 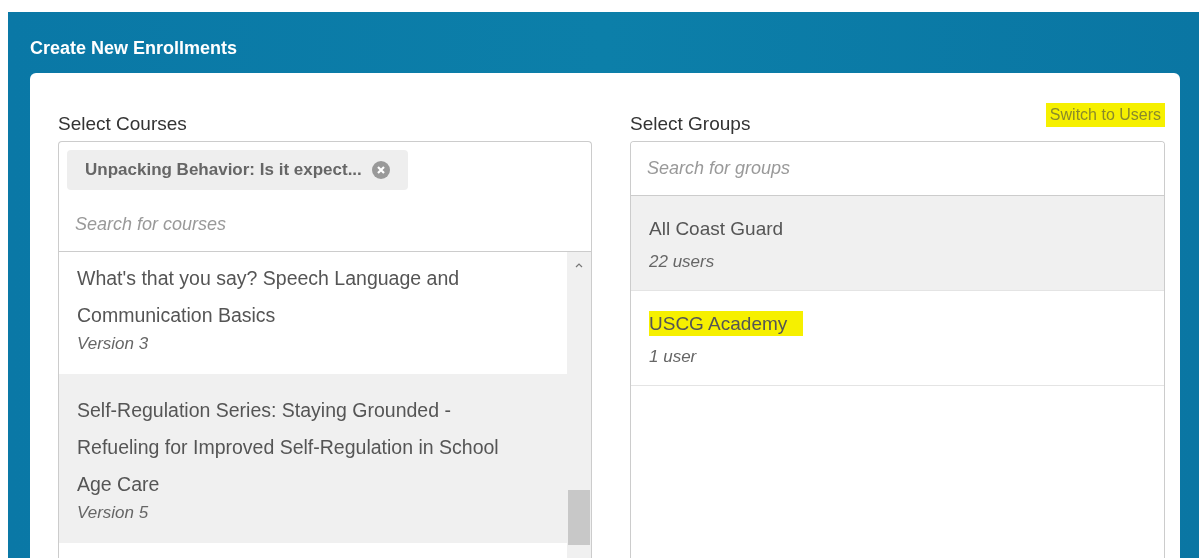 I want to click on dialog-title: Create New Enrollments, so click(x=134, y=48).